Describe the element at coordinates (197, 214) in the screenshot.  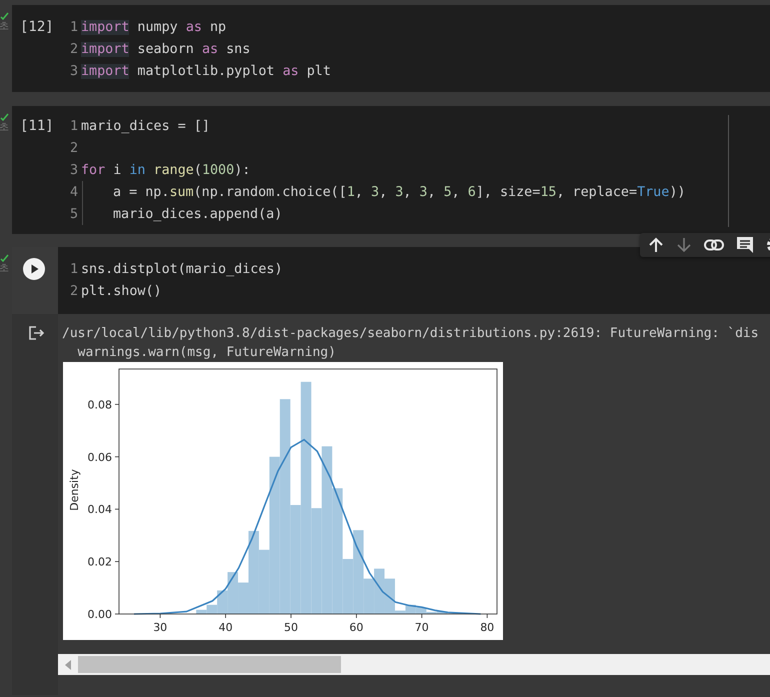
I see `code-line: mario_dices.append(a)` at that location.